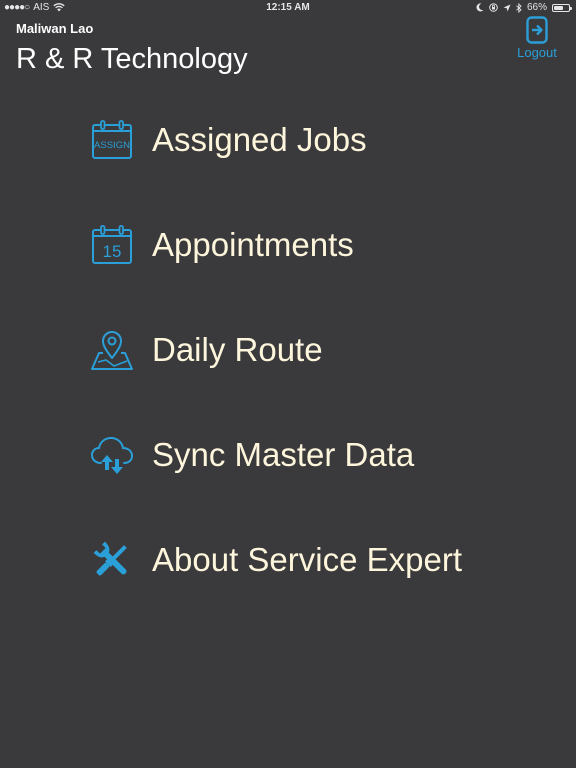 This screenshot has width=576, height=768. I want to click on menu-item-daily-route: Daily Route, so click(276, 375).